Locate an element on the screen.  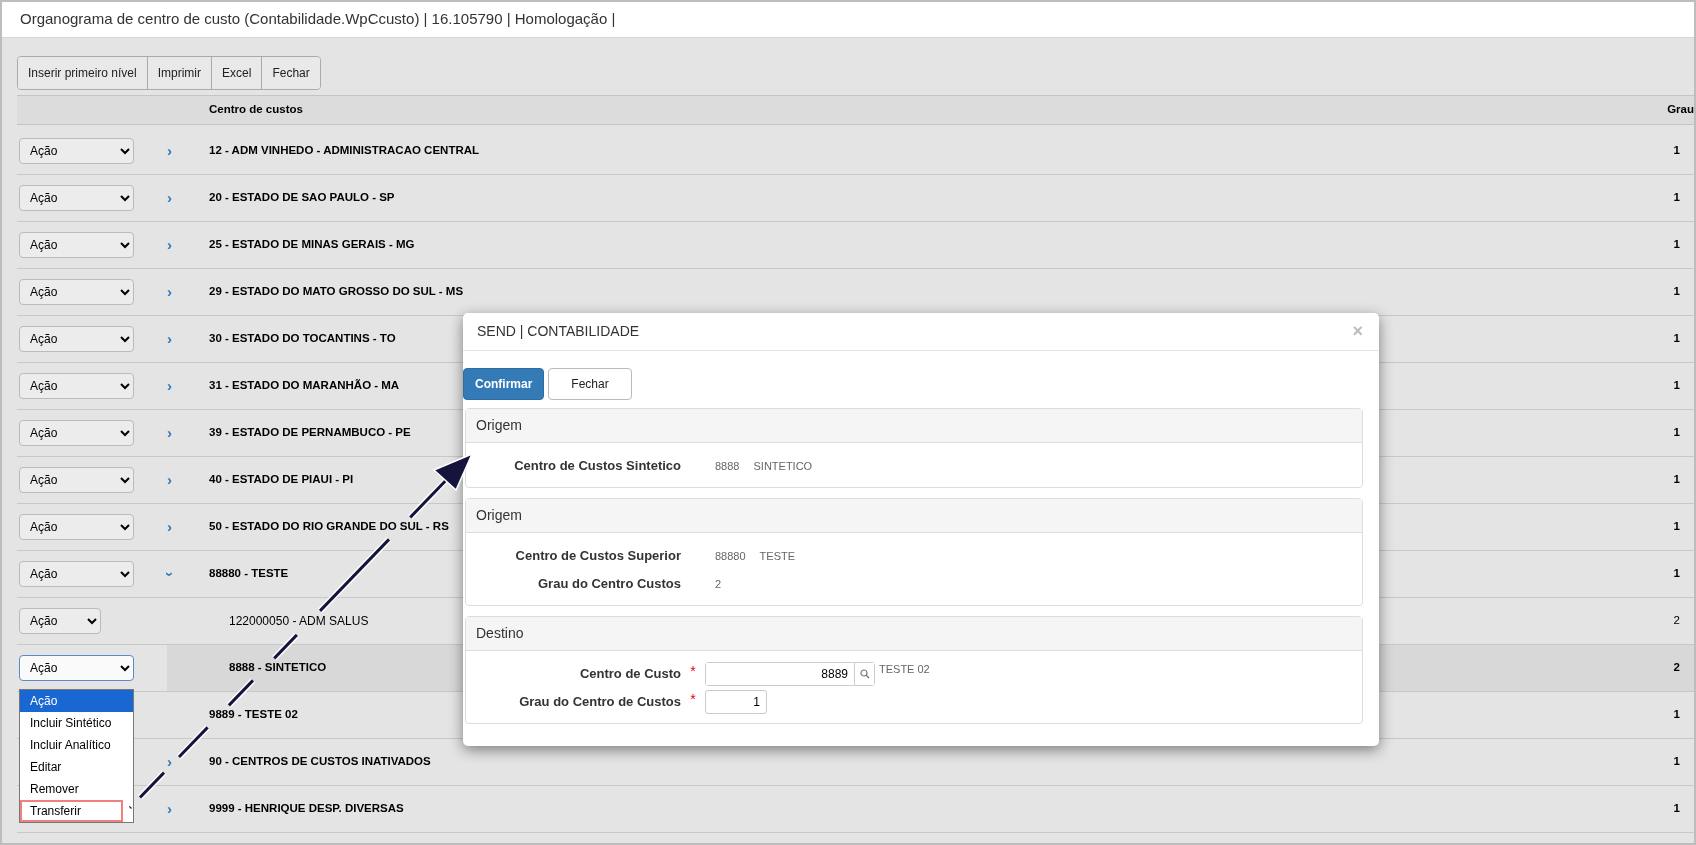
cost-center-name: 25 - ESTADO DE MINAS GERAIS - MG is located at coordinates (312, 244).